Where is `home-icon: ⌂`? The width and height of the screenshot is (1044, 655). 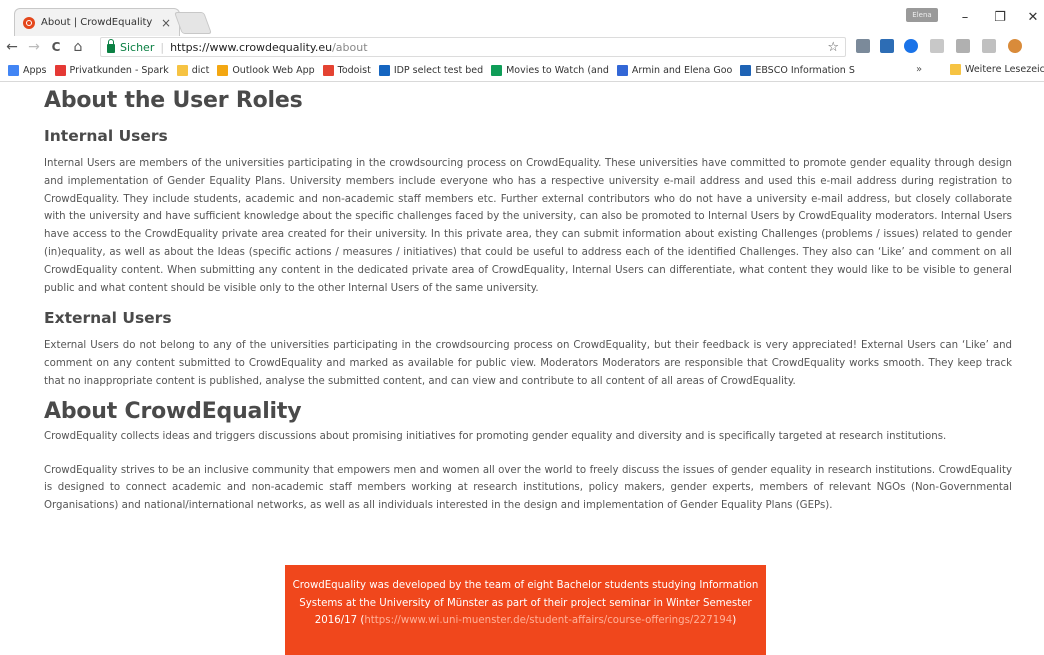
home-icon: ⌂ is located at coordinates (78, 47).